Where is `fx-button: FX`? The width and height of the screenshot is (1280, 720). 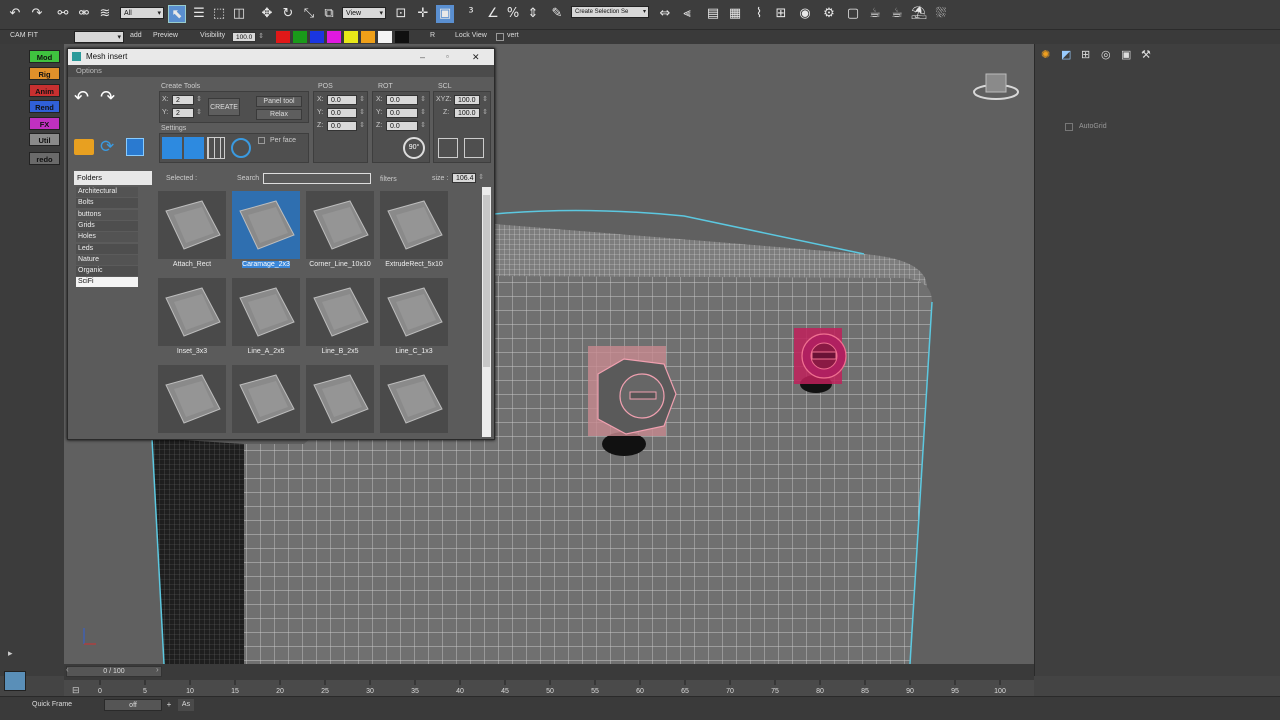
fx-button: FX is located at coordinates (44, 123).